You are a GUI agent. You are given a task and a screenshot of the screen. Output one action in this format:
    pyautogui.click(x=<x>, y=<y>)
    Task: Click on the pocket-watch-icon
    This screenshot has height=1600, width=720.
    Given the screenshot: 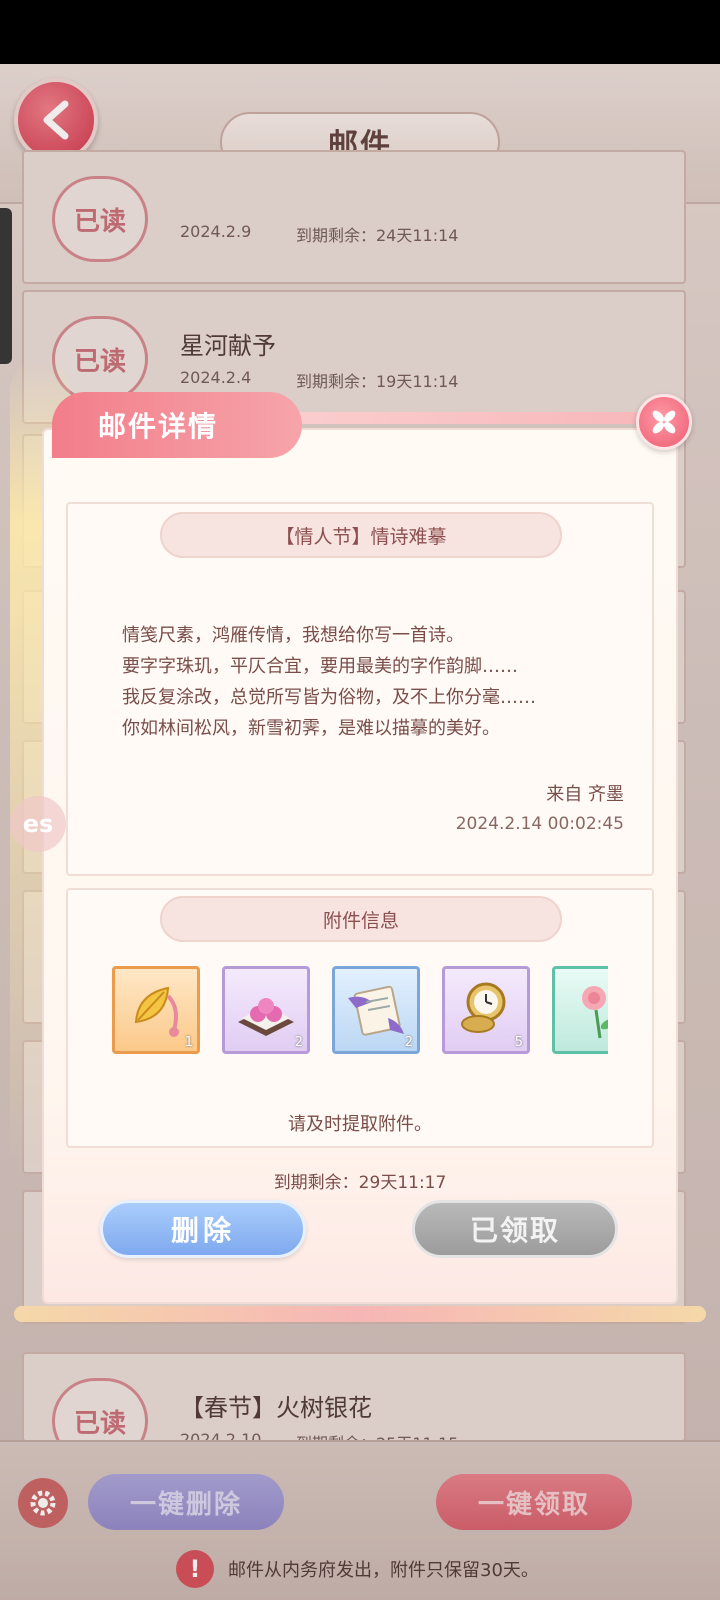 What is the action you would take?
    pyautogui.click(x=483, y=1007)
    